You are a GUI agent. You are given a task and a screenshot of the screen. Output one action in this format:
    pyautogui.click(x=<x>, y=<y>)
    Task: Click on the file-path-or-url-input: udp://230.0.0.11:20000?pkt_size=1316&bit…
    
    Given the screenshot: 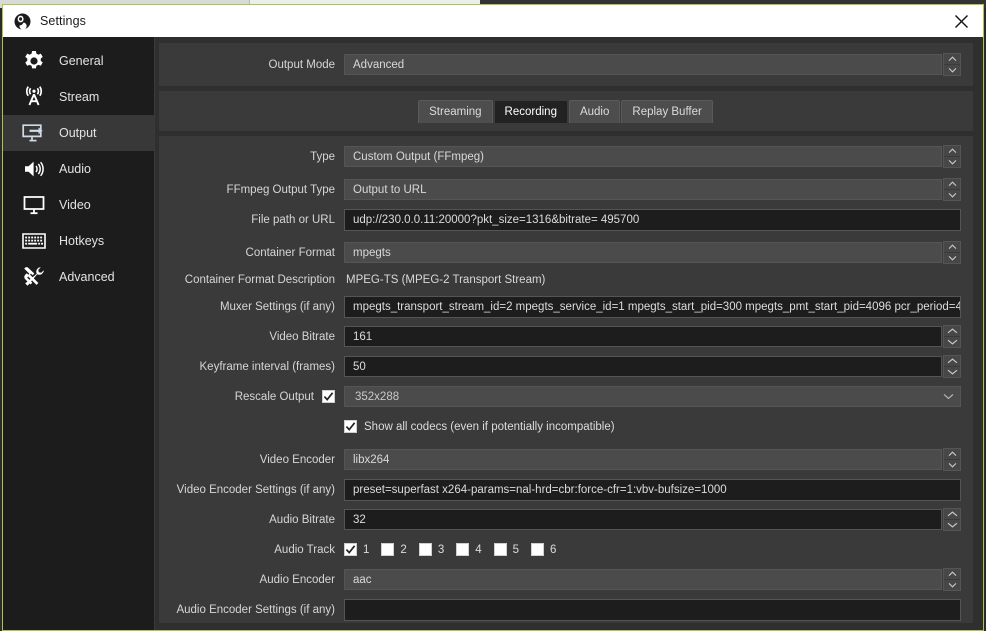 What is the action you would take?
    pyautogui.click(x=652, y=219)
    